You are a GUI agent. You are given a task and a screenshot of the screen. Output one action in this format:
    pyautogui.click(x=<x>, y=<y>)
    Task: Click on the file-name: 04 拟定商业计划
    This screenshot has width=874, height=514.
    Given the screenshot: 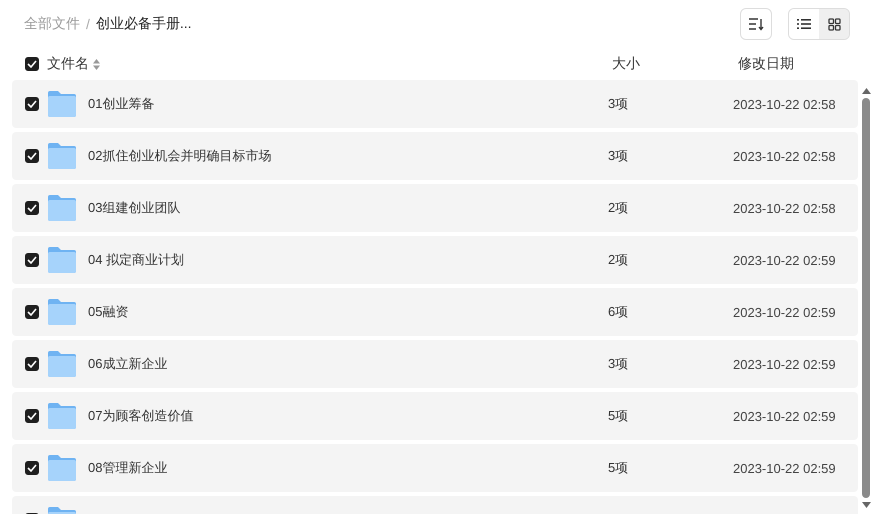 What is the action you would take?
    pyautogui.click(x=348, y=260)
    